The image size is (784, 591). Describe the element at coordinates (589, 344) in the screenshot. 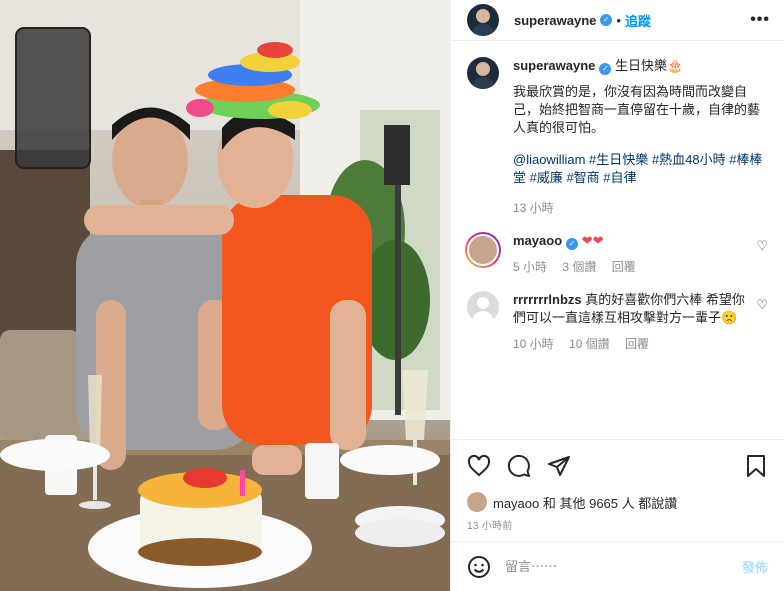

I see `comment-likes: 10 個讚` at that location.